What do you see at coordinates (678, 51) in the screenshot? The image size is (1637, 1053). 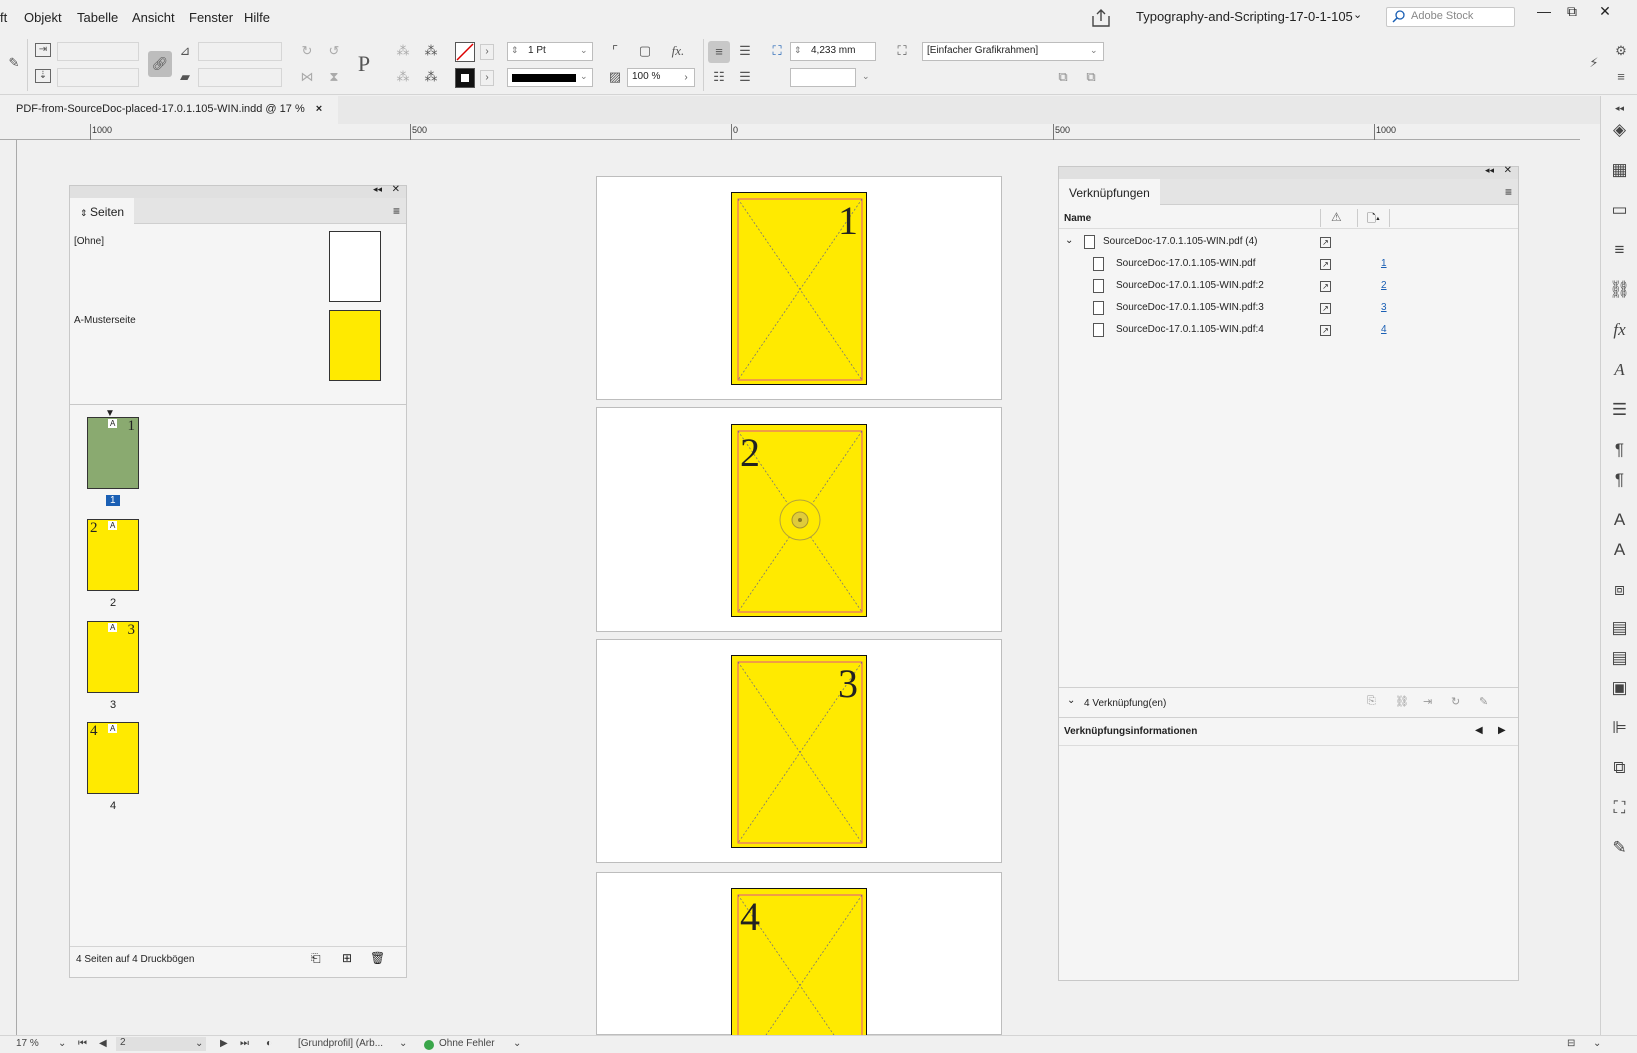 I see `effects-icon: fx.` at bounding box center [678, 51].